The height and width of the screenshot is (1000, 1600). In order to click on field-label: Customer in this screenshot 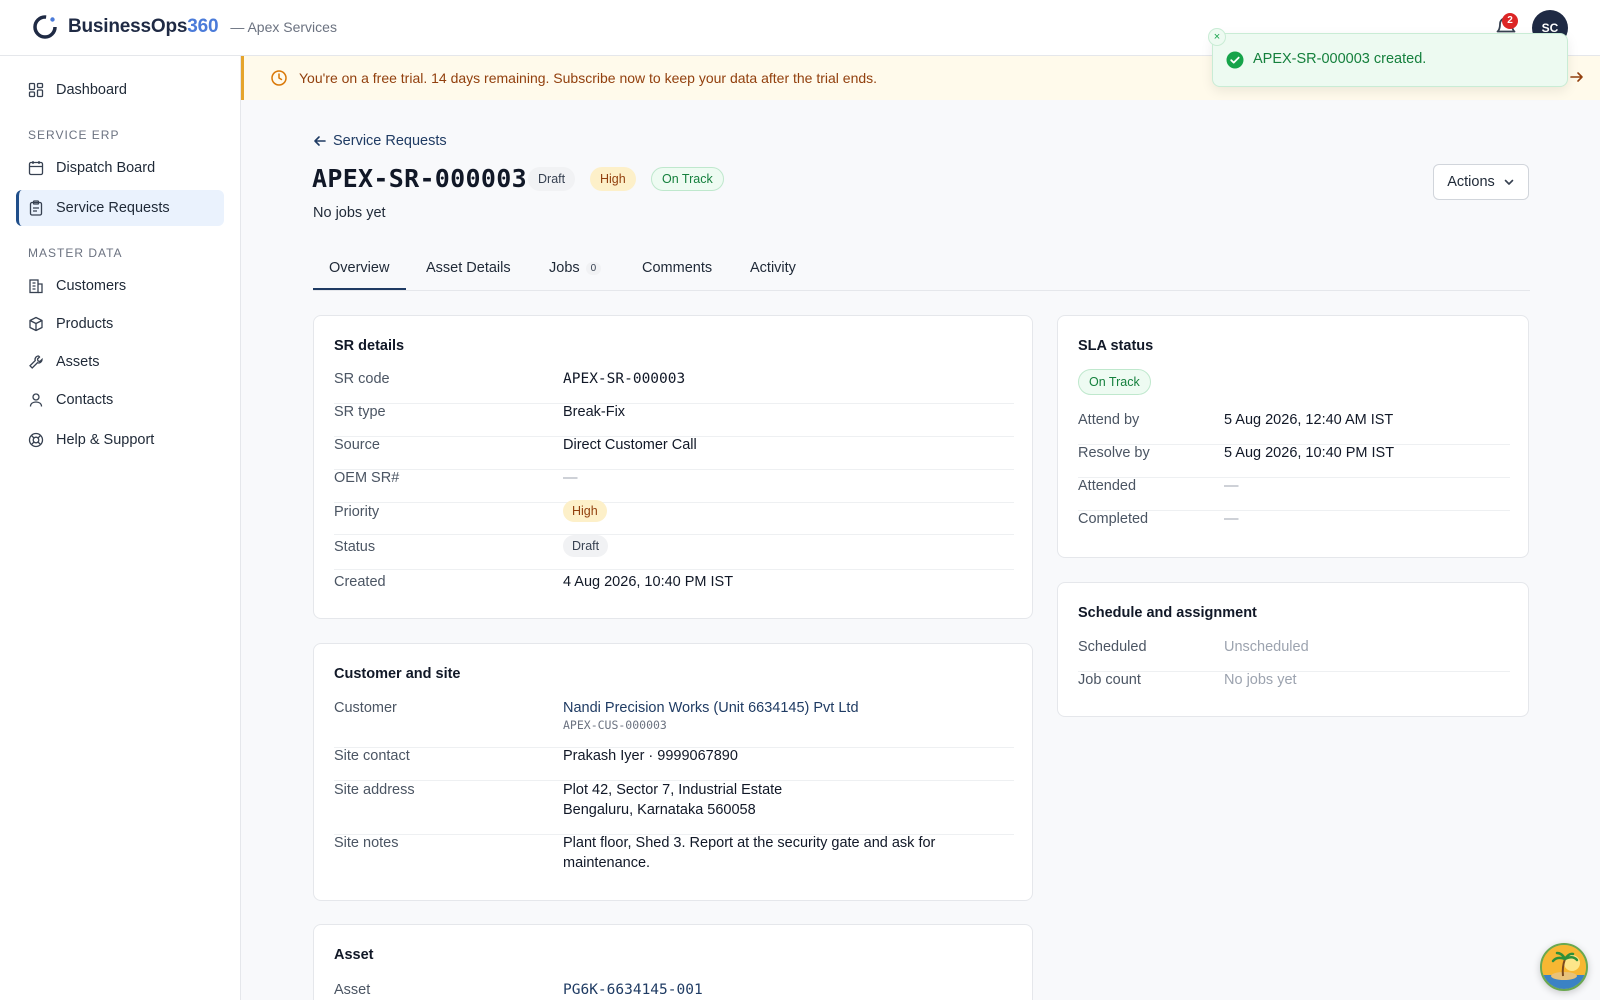, I will do `click(365, 708)`.